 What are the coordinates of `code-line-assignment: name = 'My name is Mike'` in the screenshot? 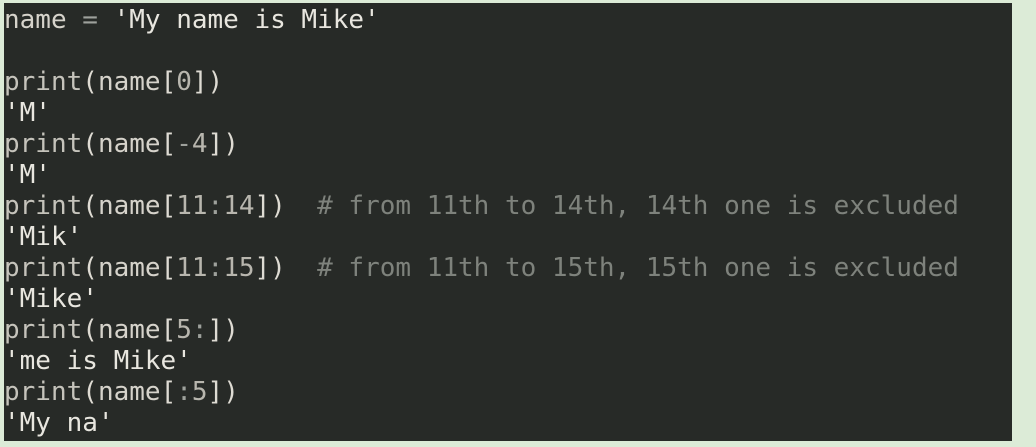 It's located at (192, 20).